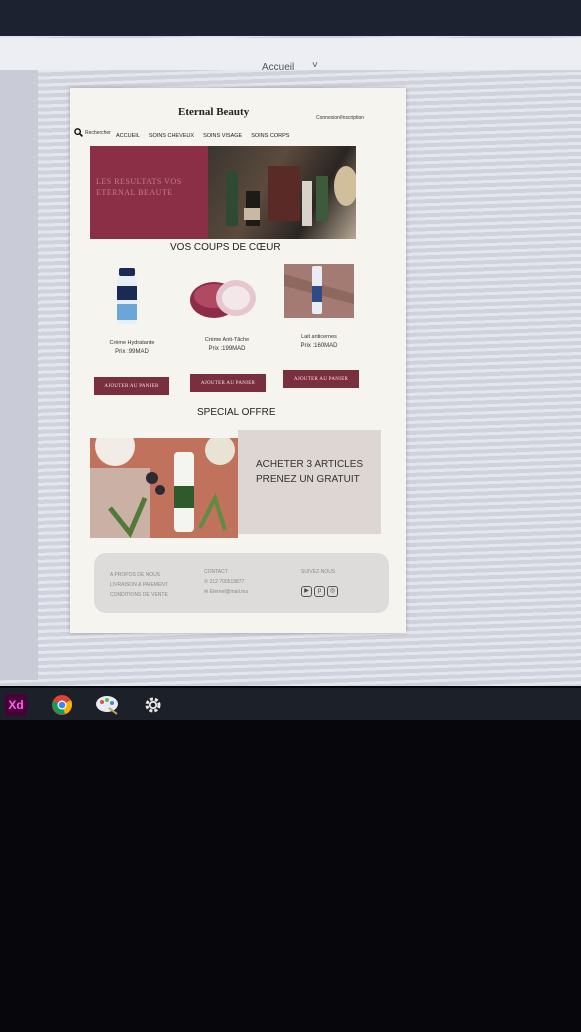  I want to click on settings-icon, so click(153, 705).